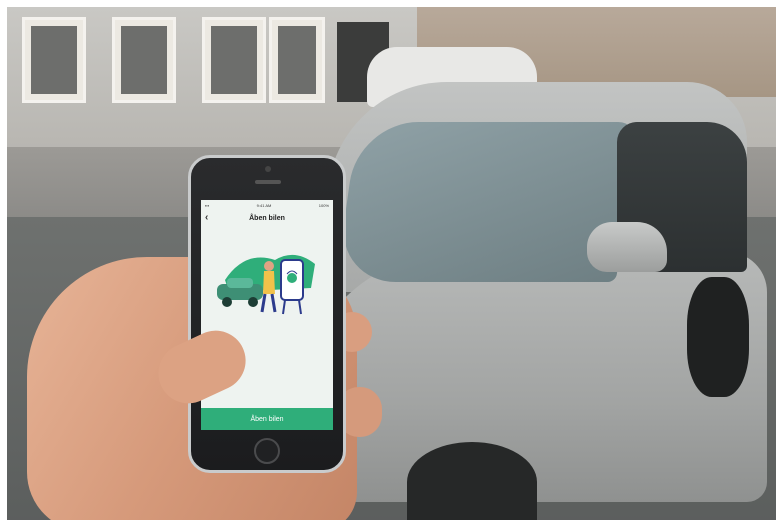  I want to click on car-rear-wheel, so click(718, 337).